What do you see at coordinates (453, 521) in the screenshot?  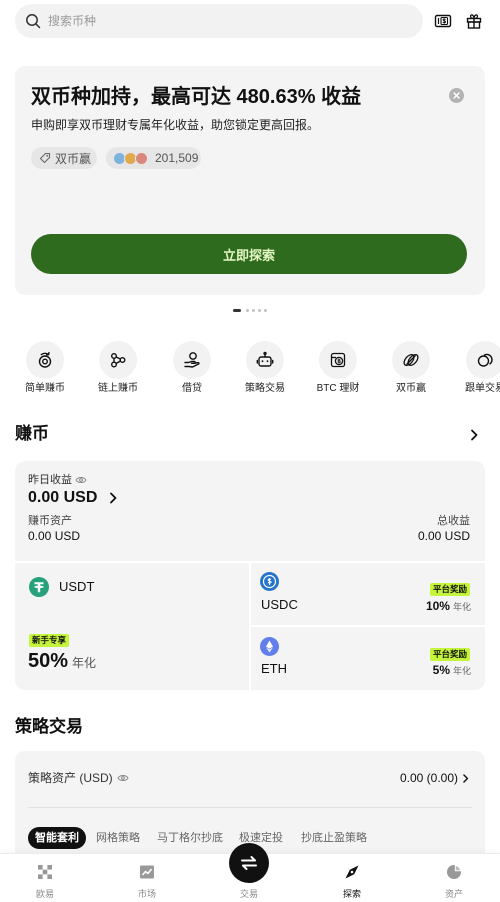 I see `total-earnings-label: 总收益` at bounding box center [453, 521].